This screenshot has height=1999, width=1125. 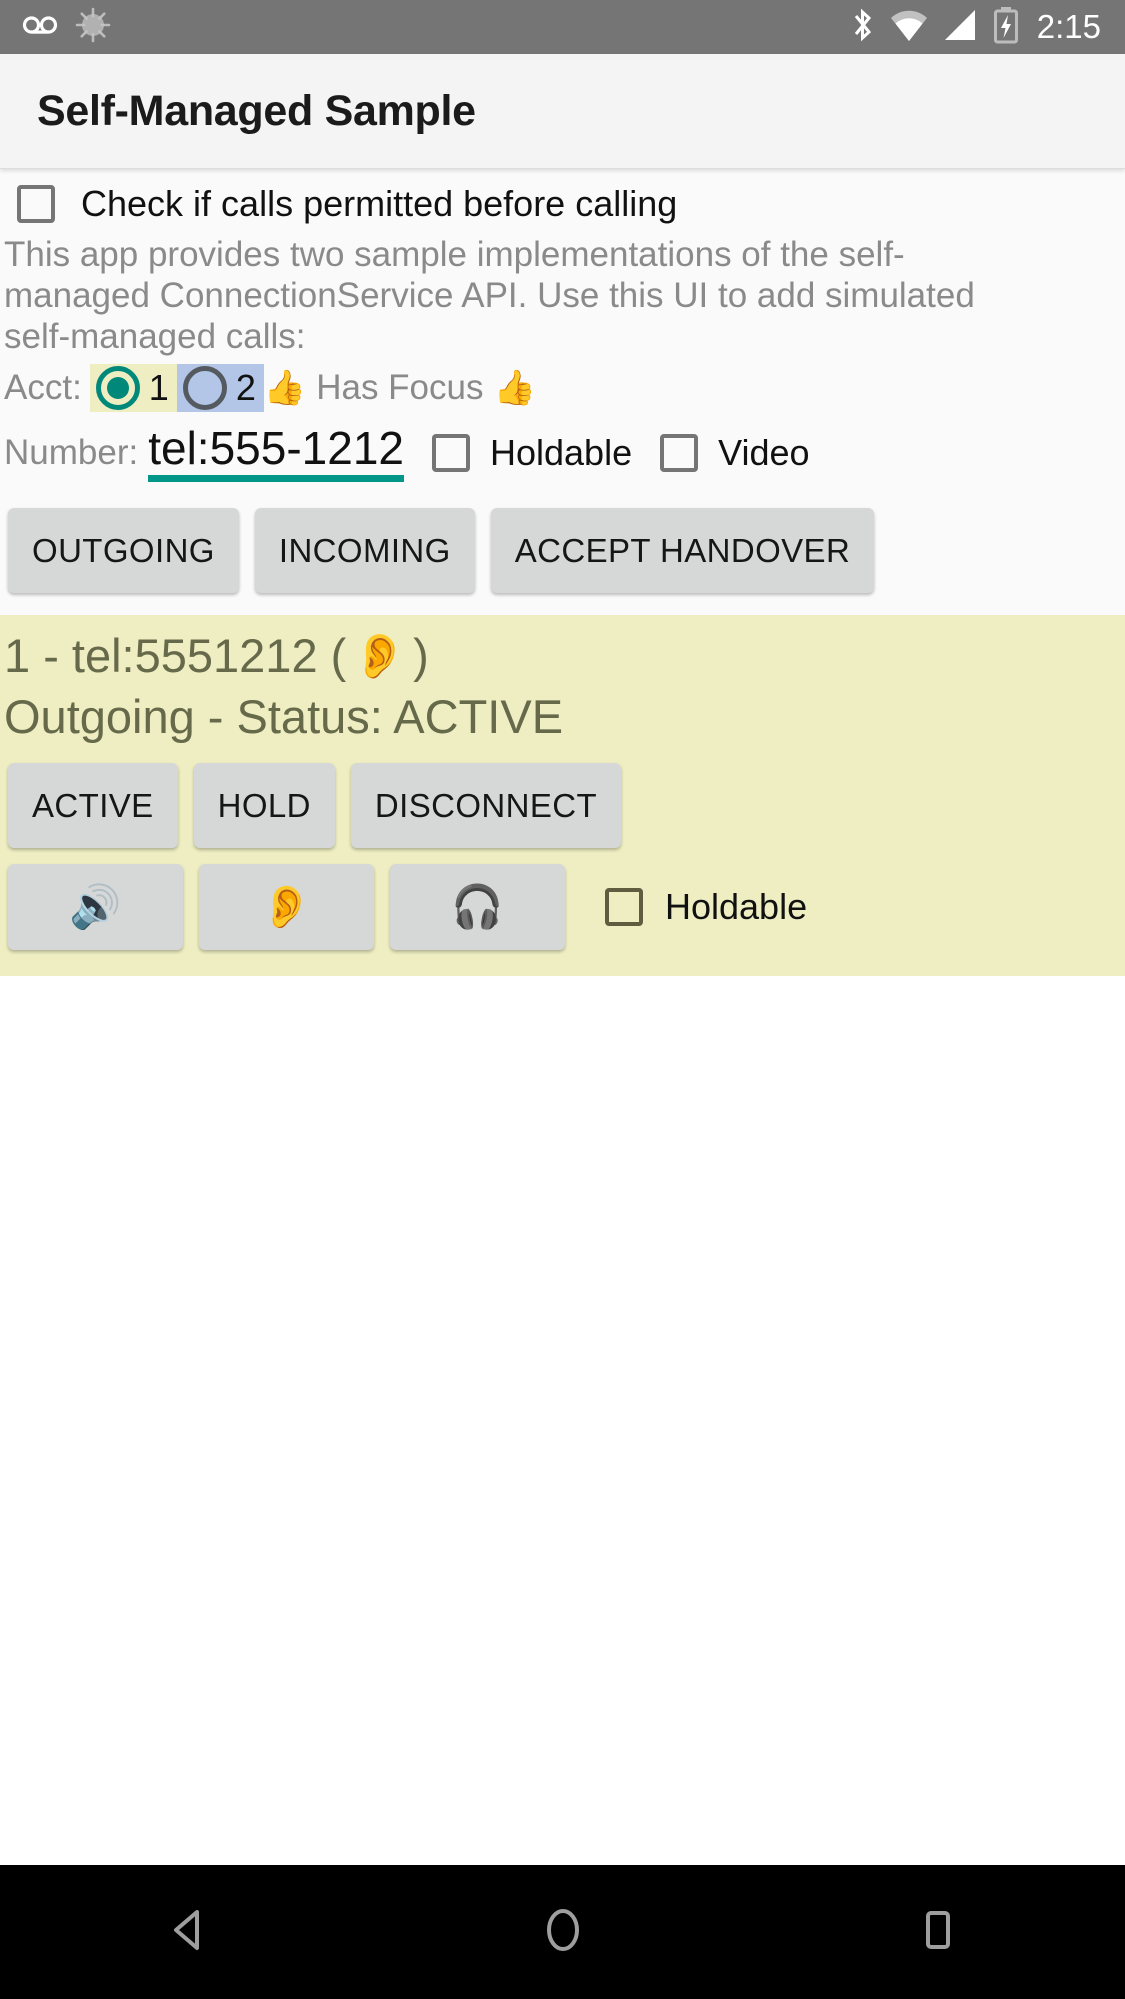 What do you see at coordinates (276, 447) in the screenshot?
I see `number-input-value: tel:555-1212` at bounding box center [276, 447].